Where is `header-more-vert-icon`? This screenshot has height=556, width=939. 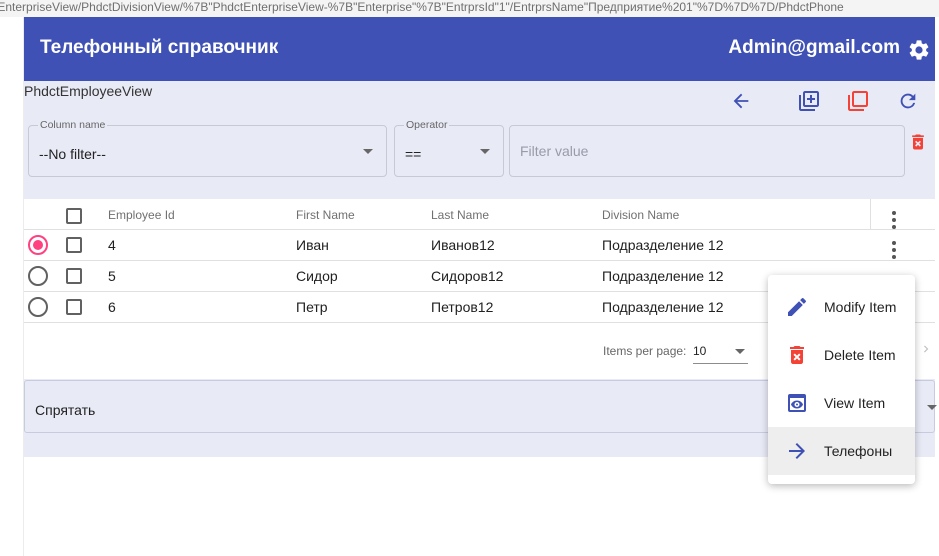
header-more-vert-icon is located at coordinates (894, 220).